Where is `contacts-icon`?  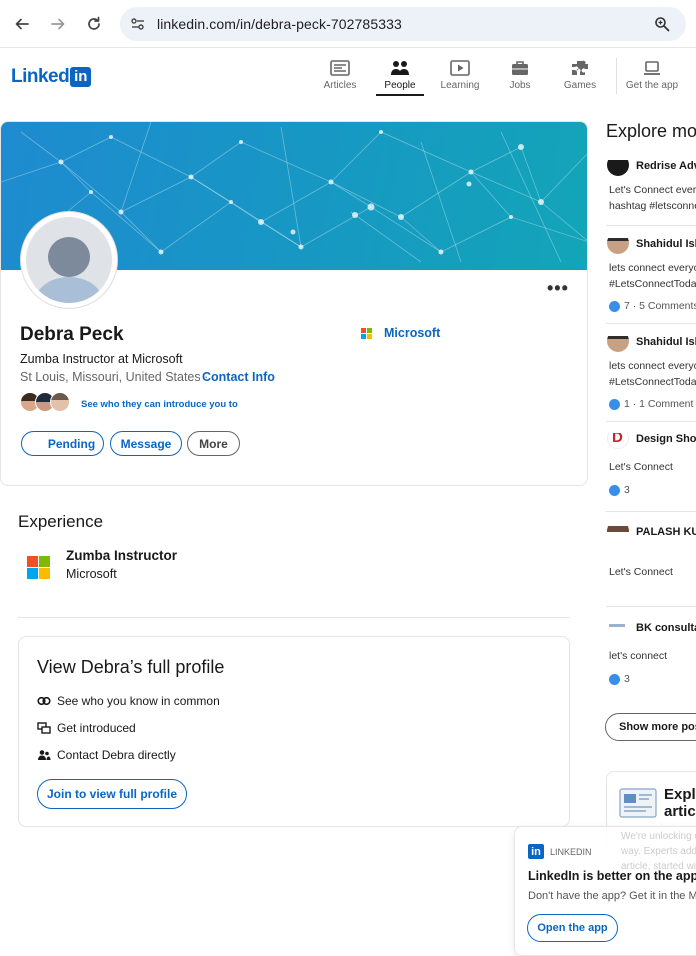 contacts-icon is located at coordinates (44, 755).